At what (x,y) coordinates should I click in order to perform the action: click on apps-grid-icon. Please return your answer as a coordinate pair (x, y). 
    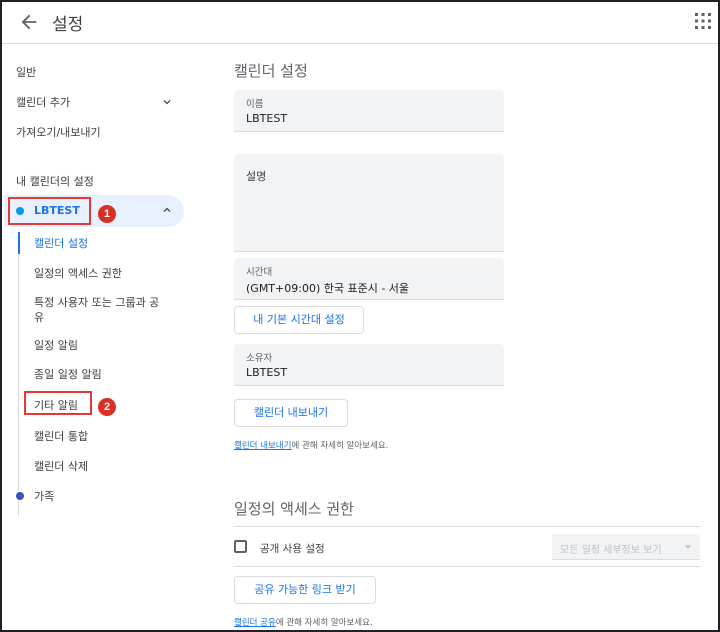
    Looking at the image, I should click on (703, 21).